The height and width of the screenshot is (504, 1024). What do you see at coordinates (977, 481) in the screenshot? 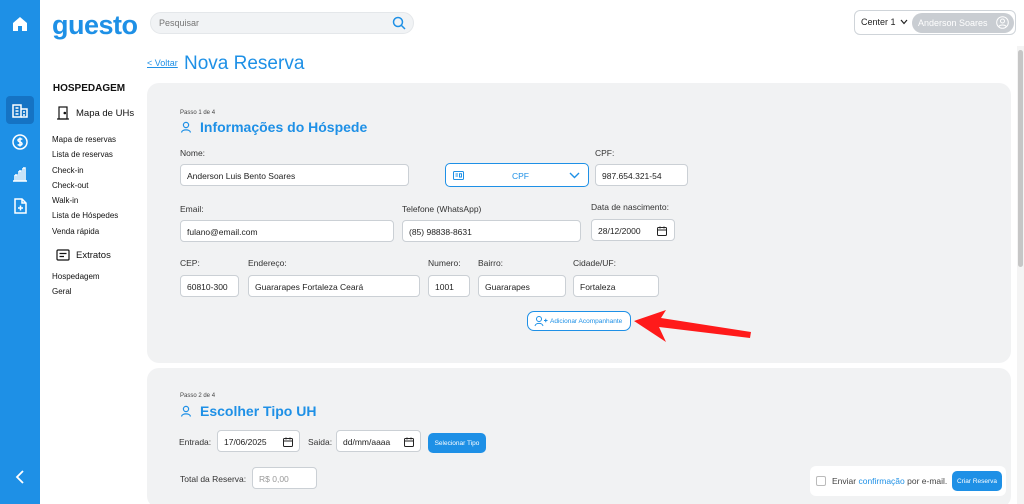
I see `create-reservation-button: Criar Reserva` at bounding box center [977, 481].